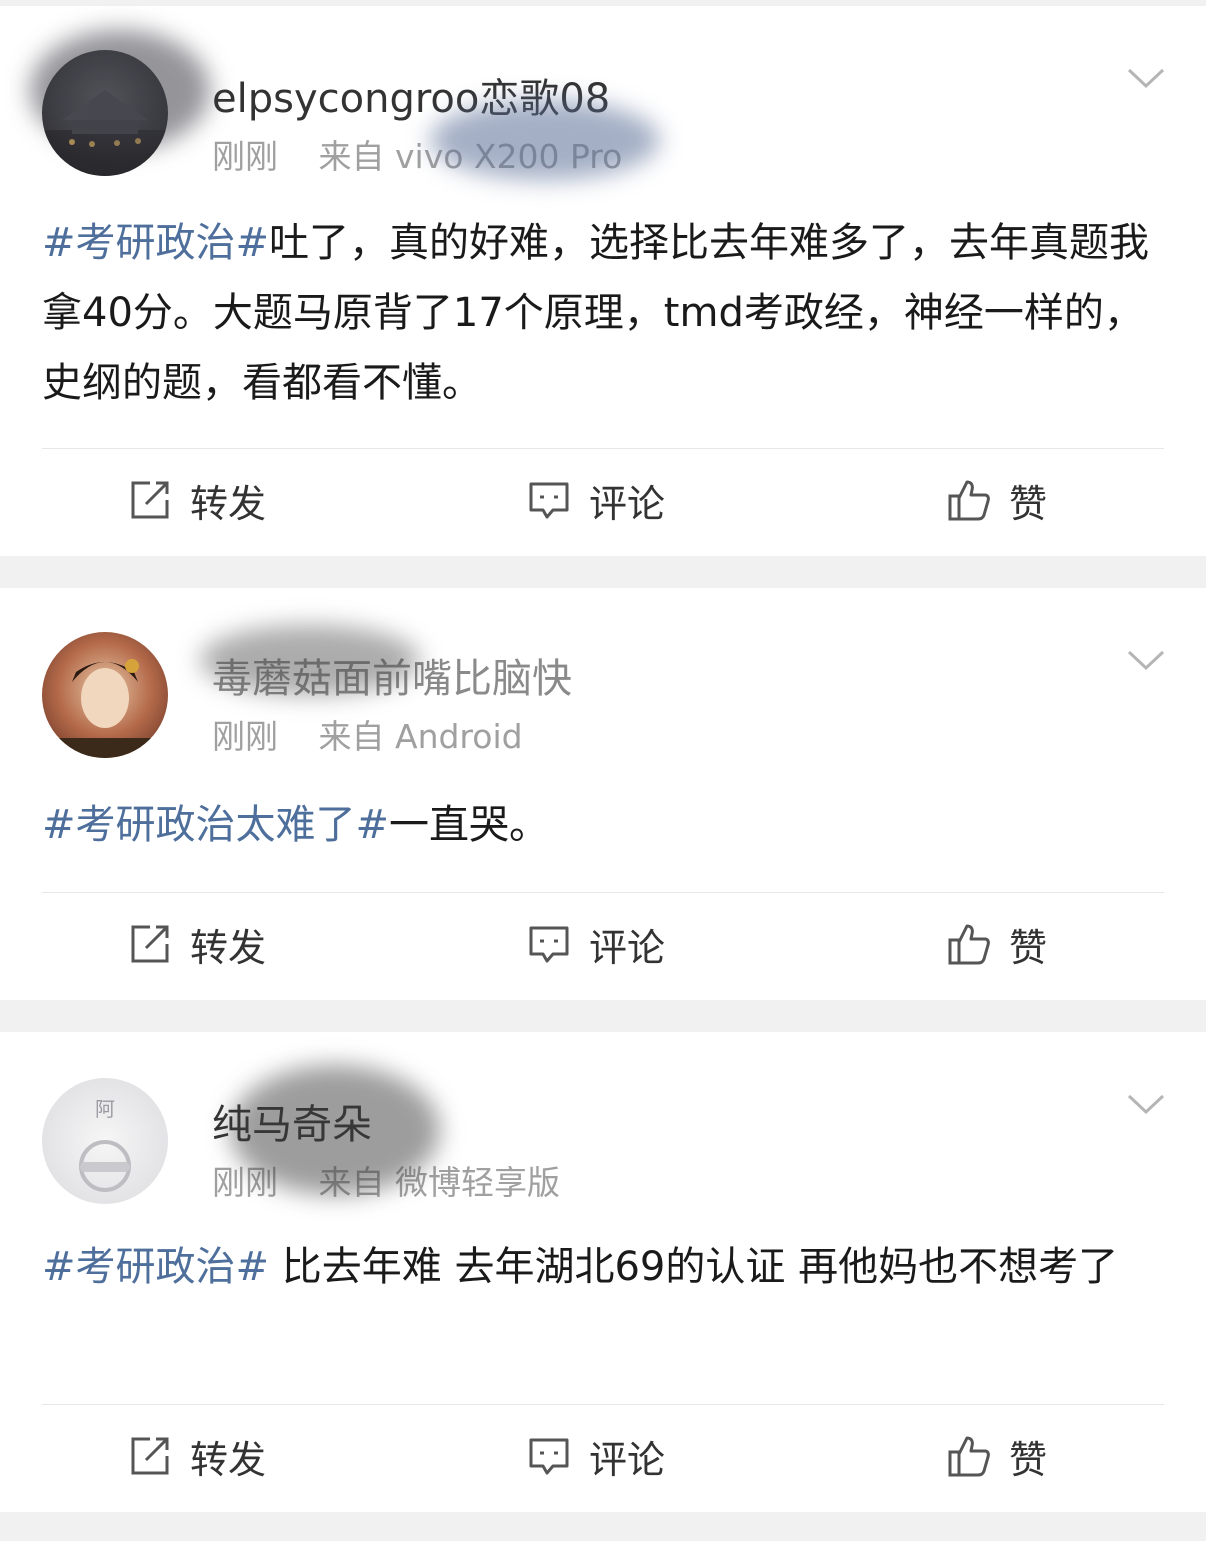  Describe the element at coordinates (292, 1121) in the screenshot. I see `username: 纯马奇朵` at that location.